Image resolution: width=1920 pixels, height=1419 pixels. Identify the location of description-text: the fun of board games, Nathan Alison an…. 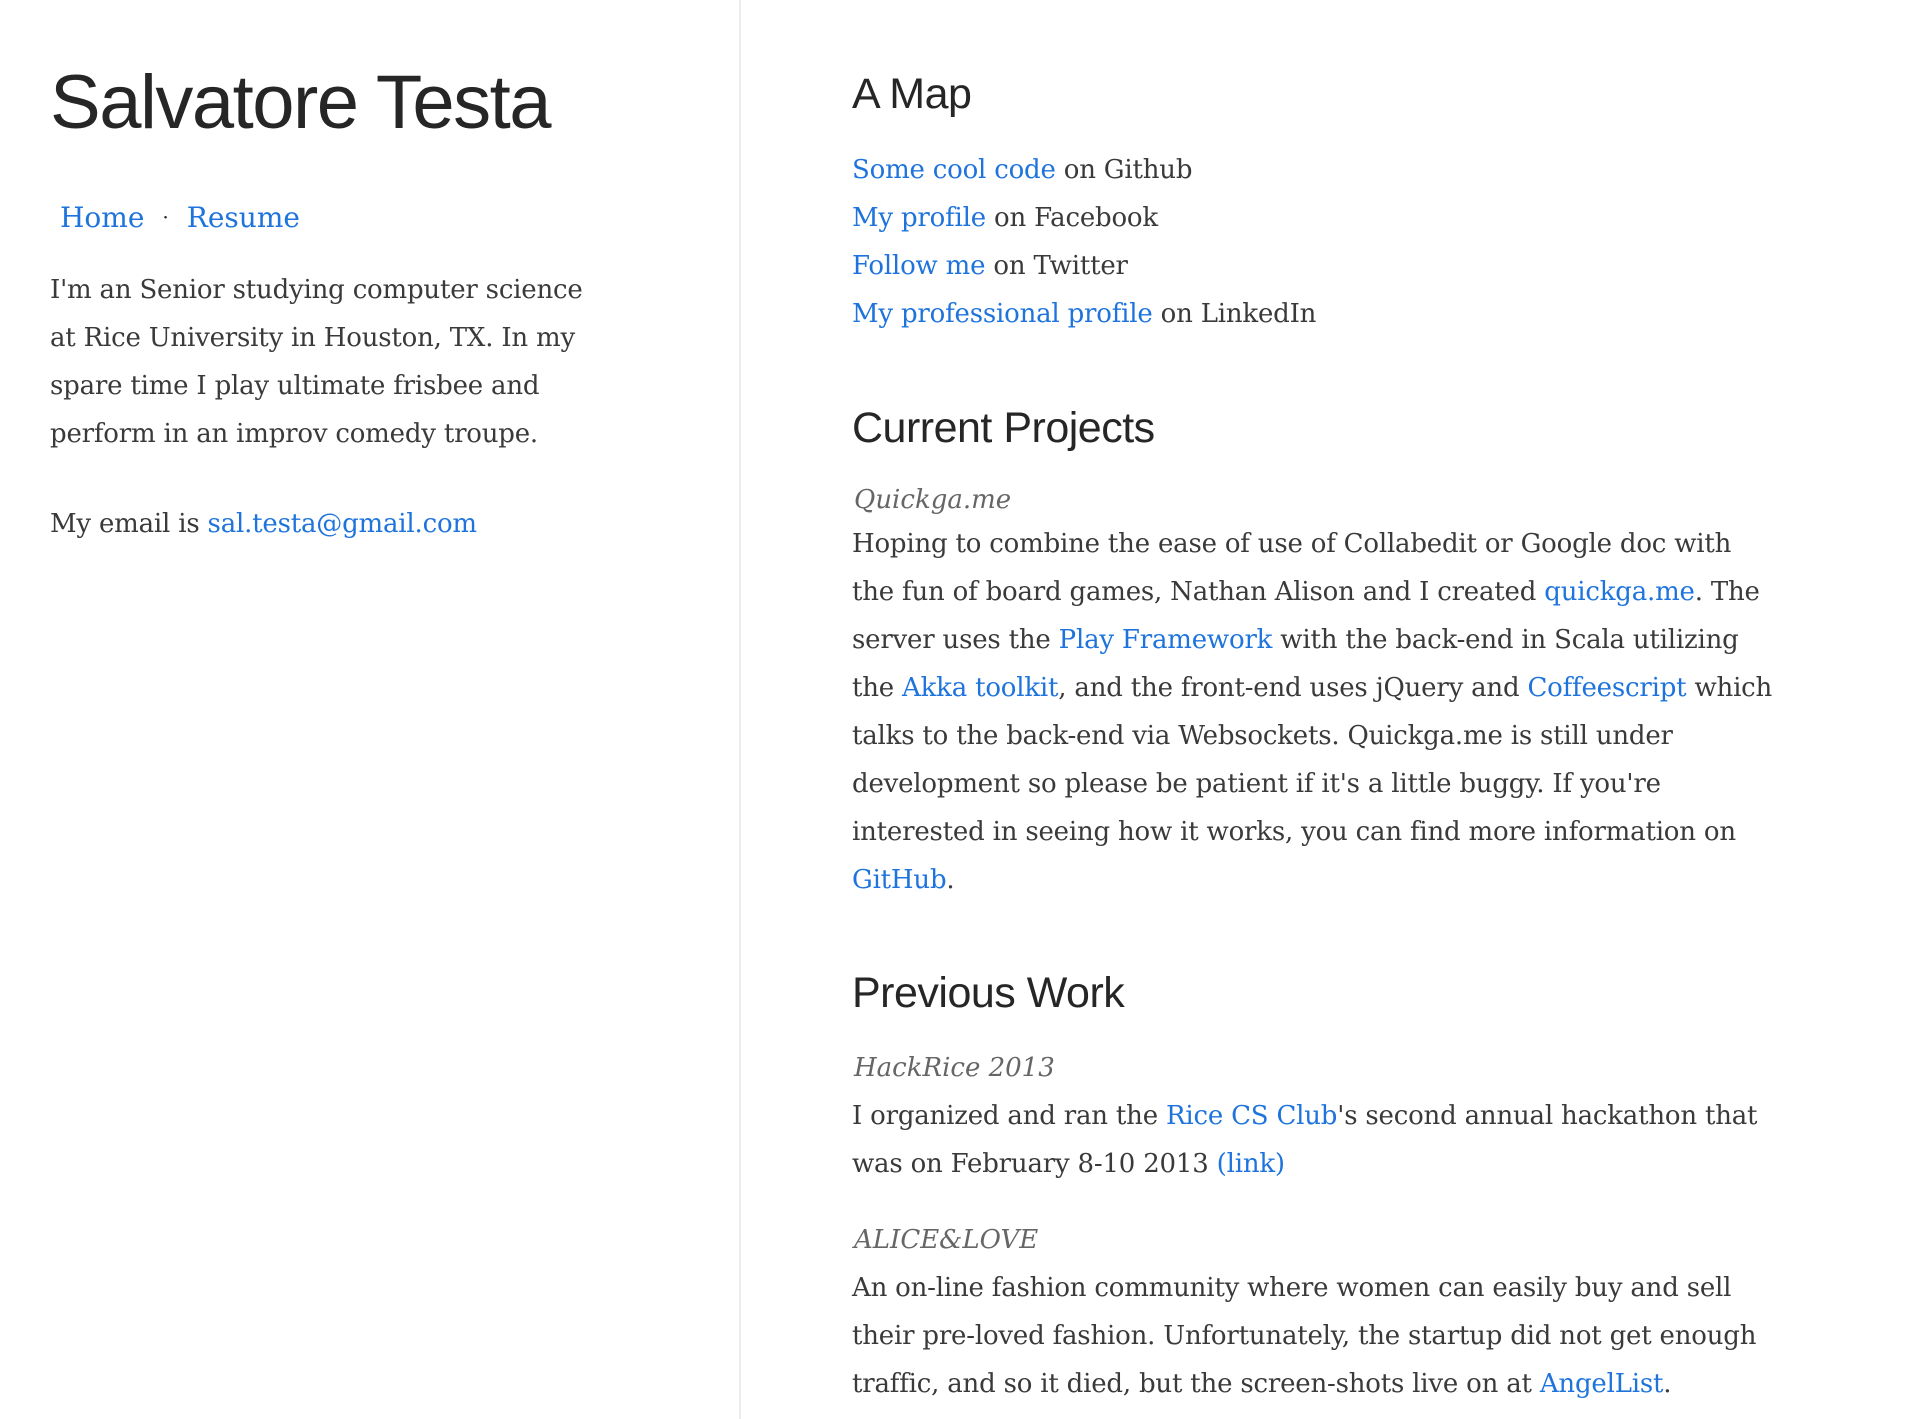
(1198, 592).